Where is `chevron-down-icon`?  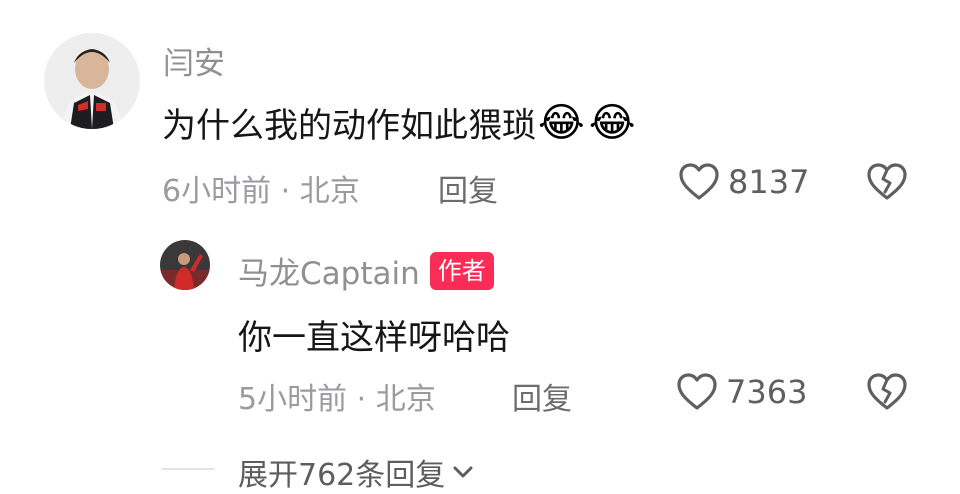 chevron-down-icon is located at coordinates (463, 472).